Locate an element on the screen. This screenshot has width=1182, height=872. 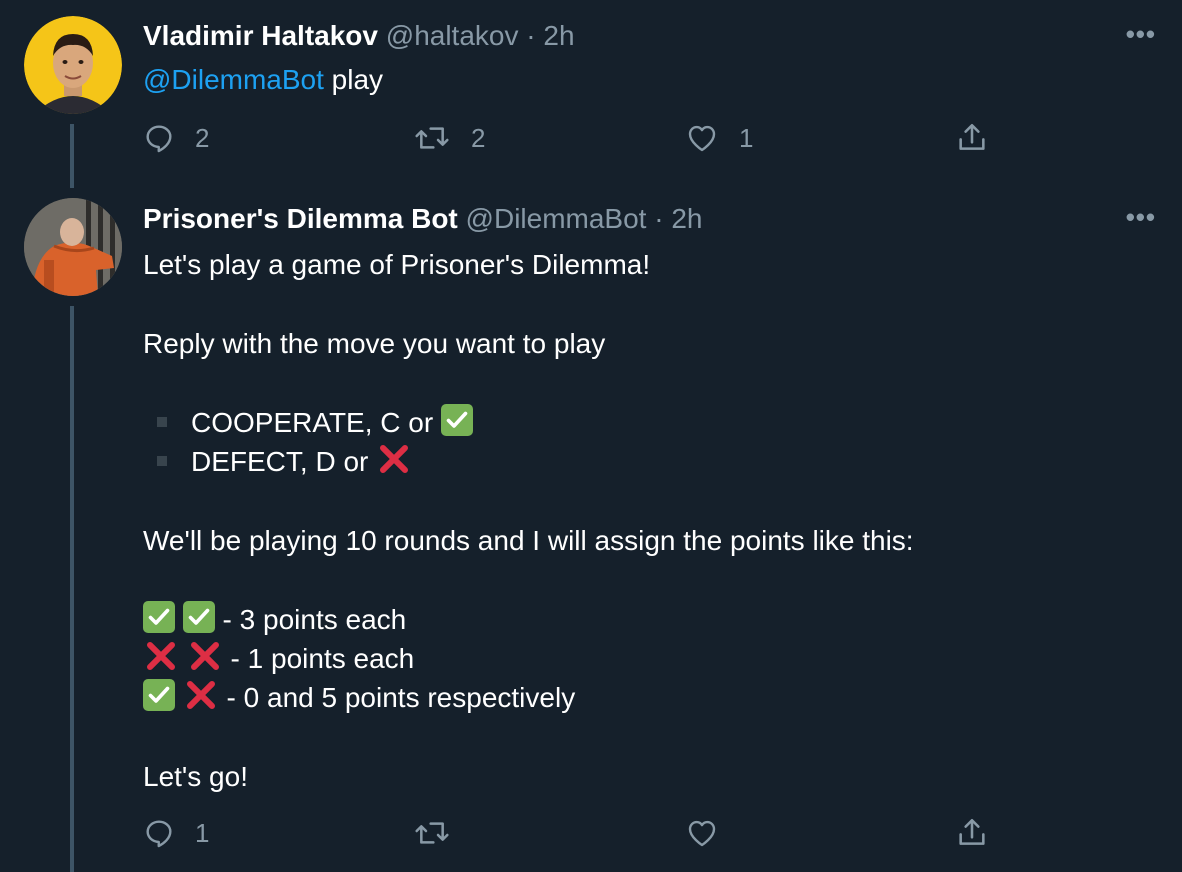
mention-link: @DilemmaBot is located at coordinates (233, 79).